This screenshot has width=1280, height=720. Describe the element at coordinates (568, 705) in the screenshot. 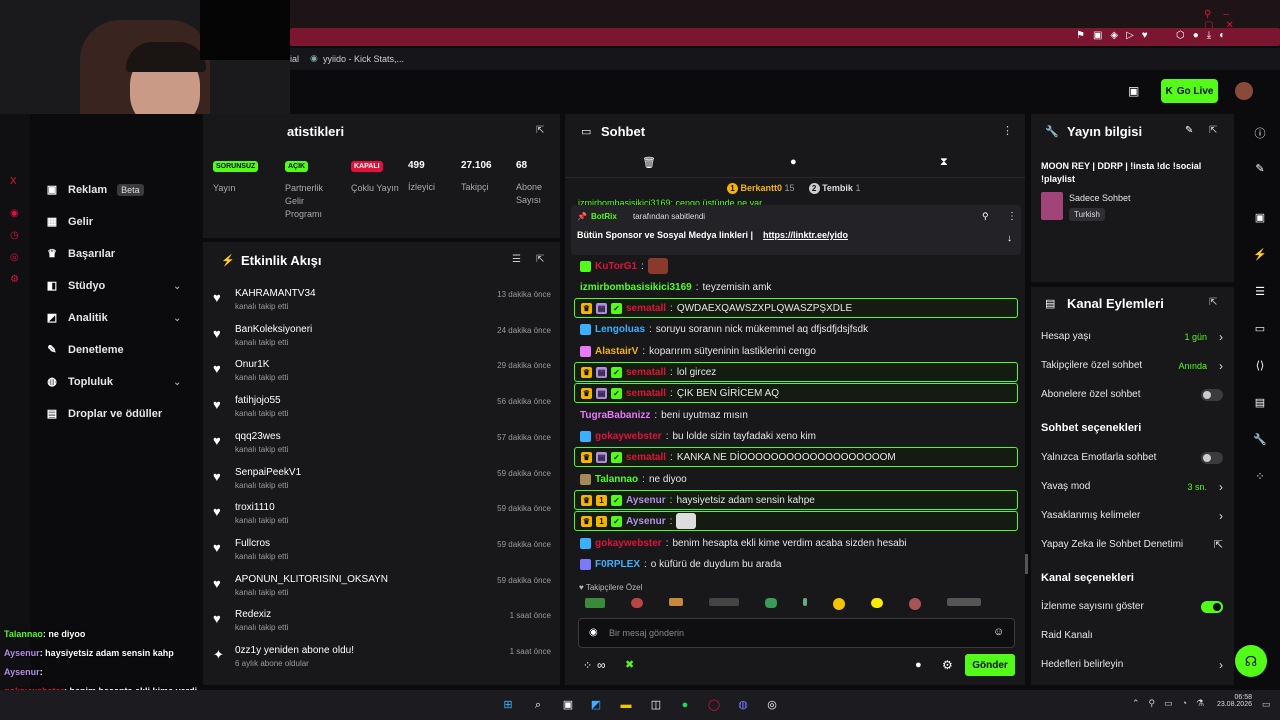

I see `store-icon: ▣` at that location.